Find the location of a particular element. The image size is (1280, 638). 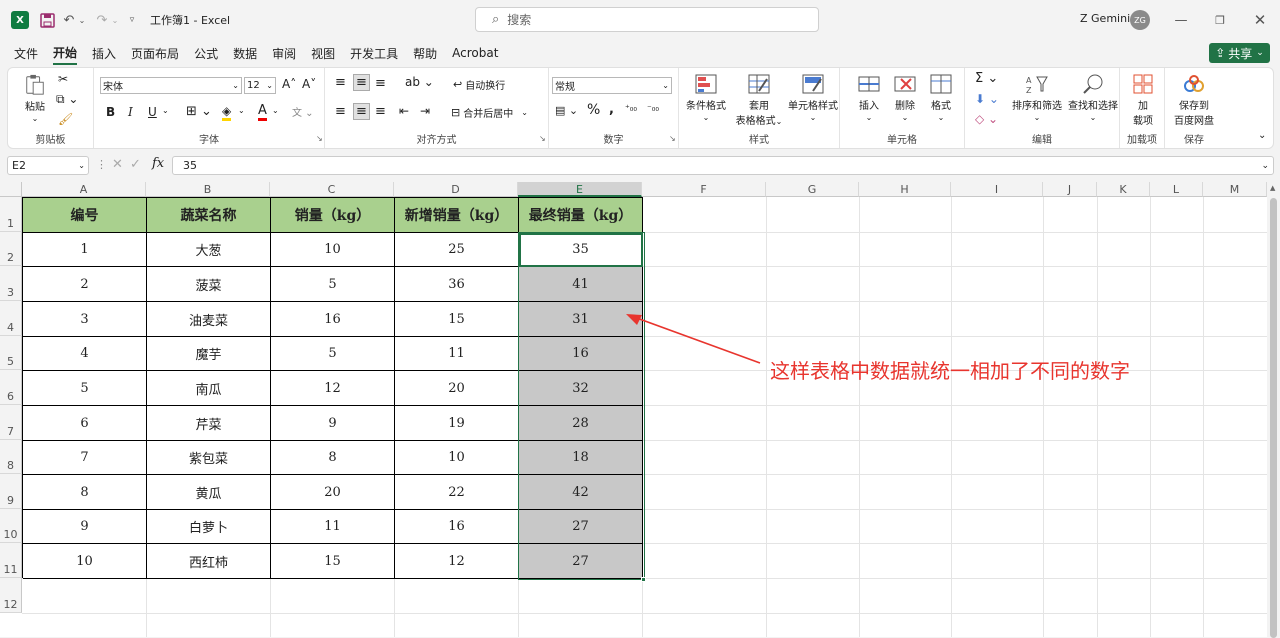

table-cell: 19 is located at coordinates (457, 423).